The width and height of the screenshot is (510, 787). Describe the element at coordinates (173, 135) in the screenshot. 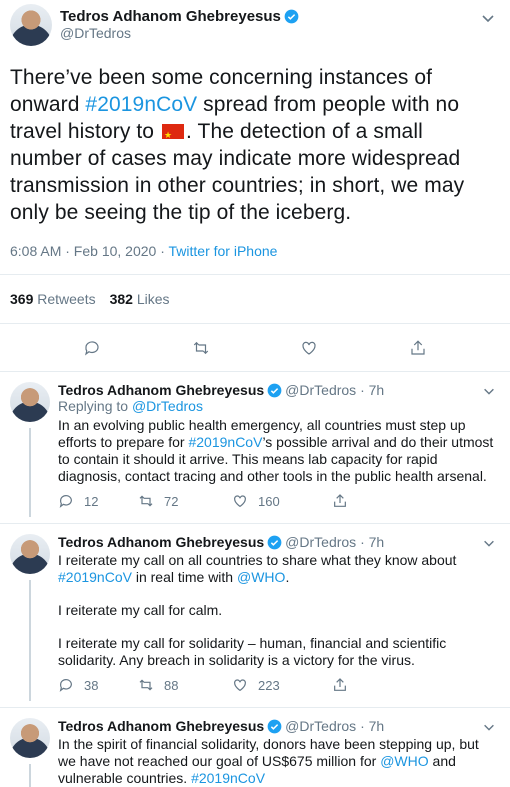

I see `china-flag-emoji` at that location.